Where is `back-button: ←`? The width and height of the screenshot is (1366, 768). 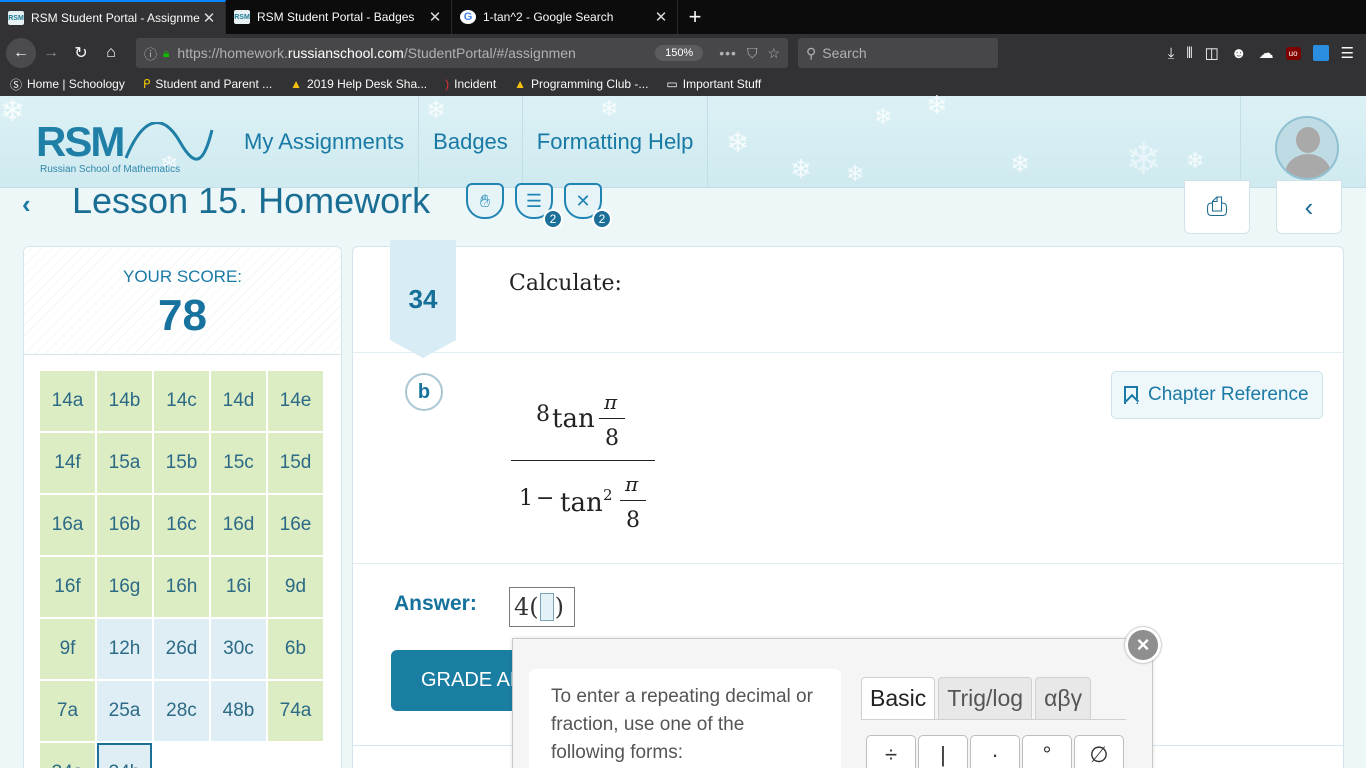
back-button: ← is located at coordinates (21, 53).